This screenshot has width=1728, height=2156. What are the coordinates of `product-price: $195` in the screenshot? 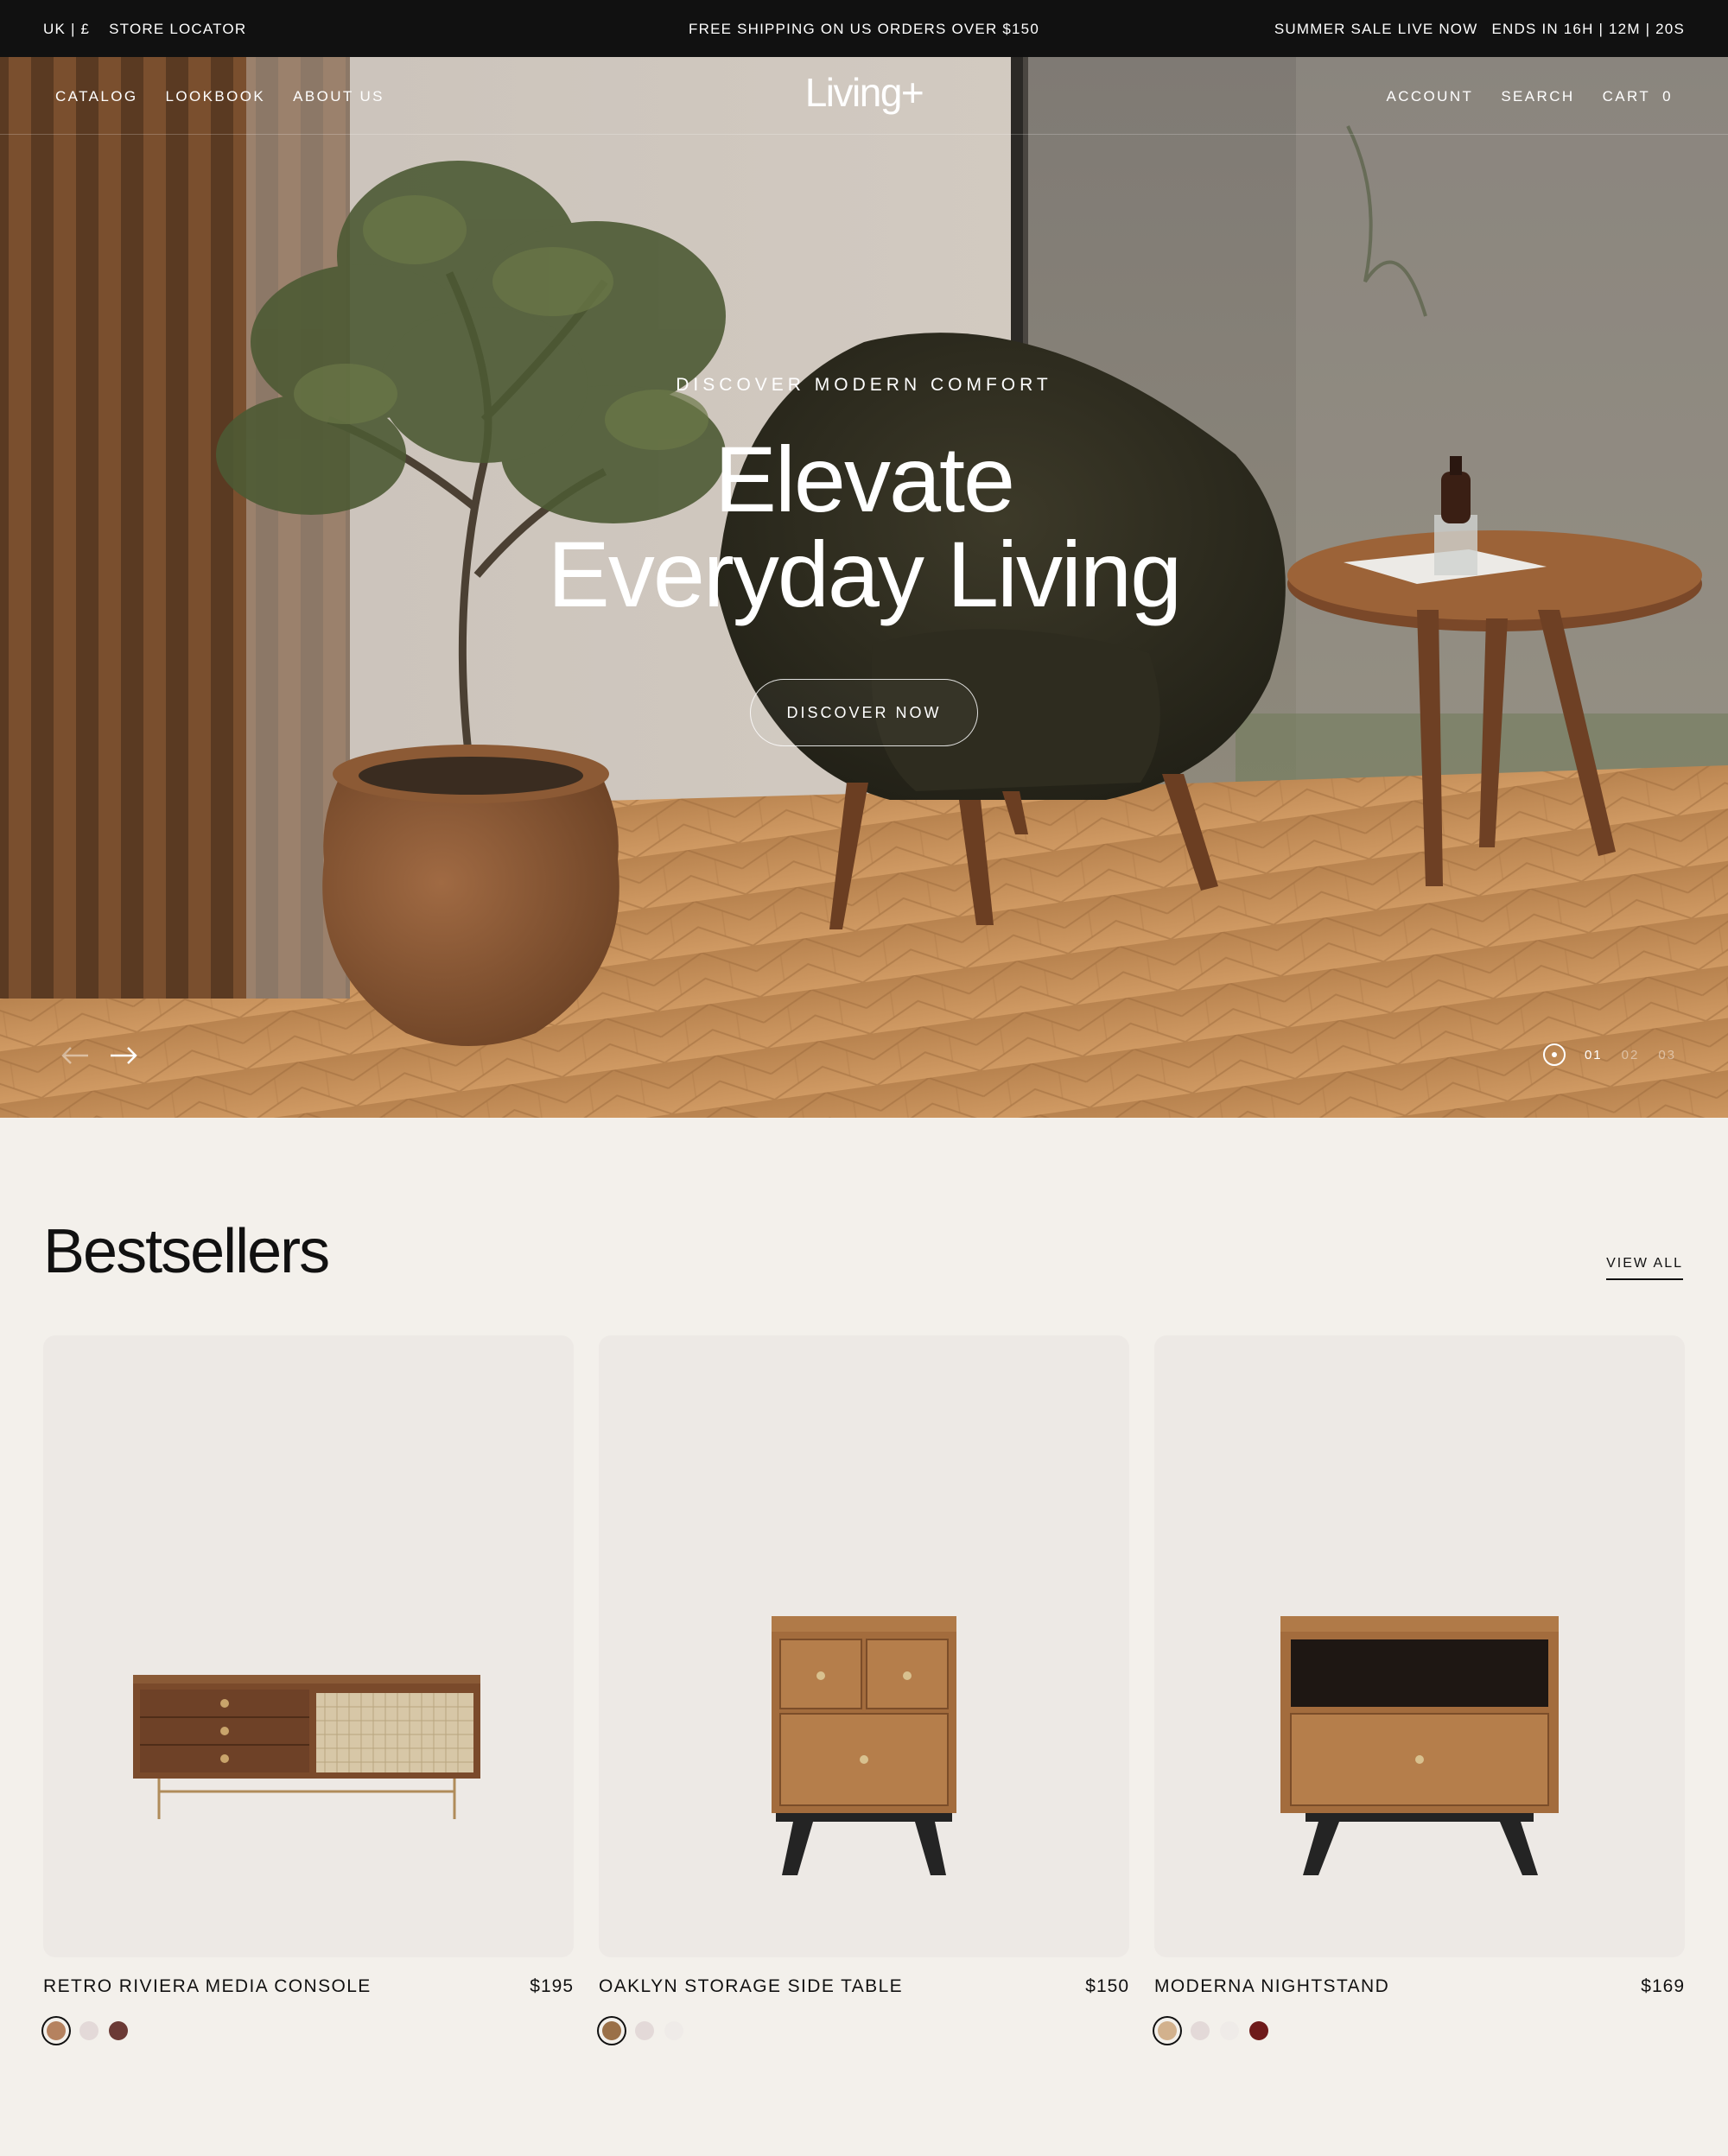 It's located at (552, 1986).